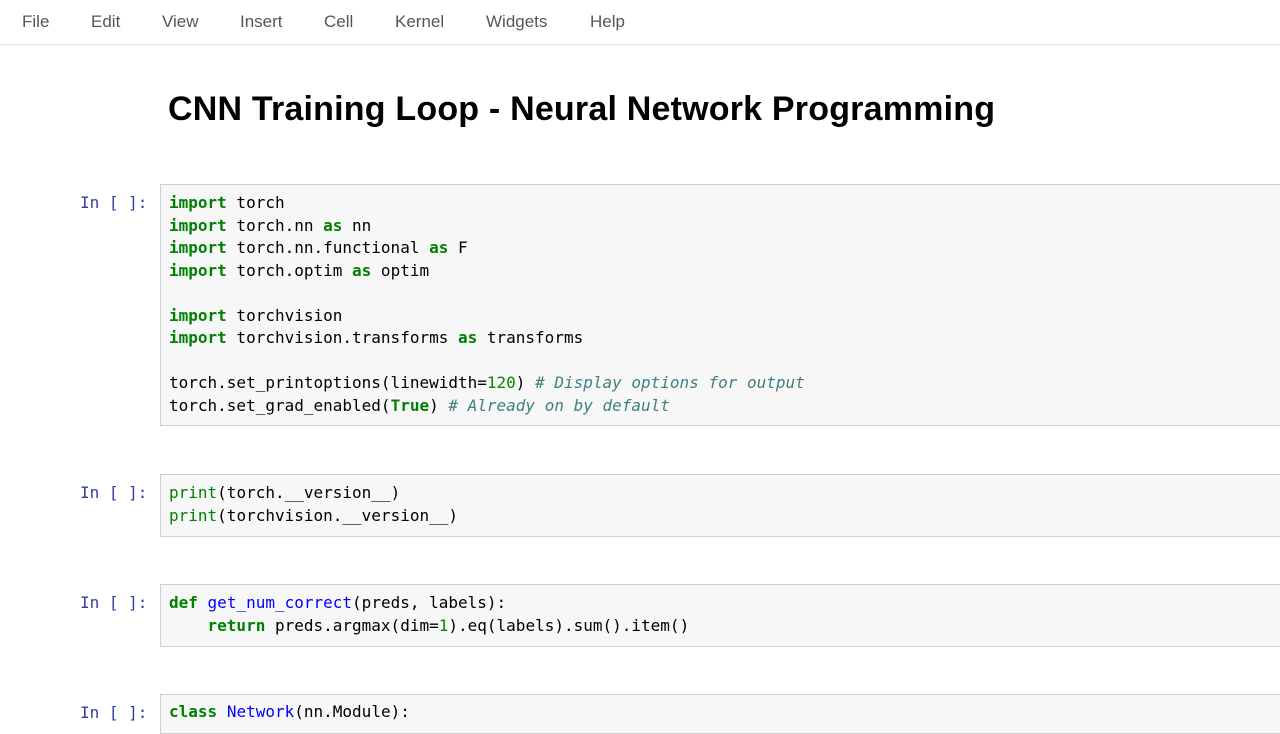 The width and height of the screenshot is (1280, 734). I want to click on menu-cell: Cell, so click(338, 22).